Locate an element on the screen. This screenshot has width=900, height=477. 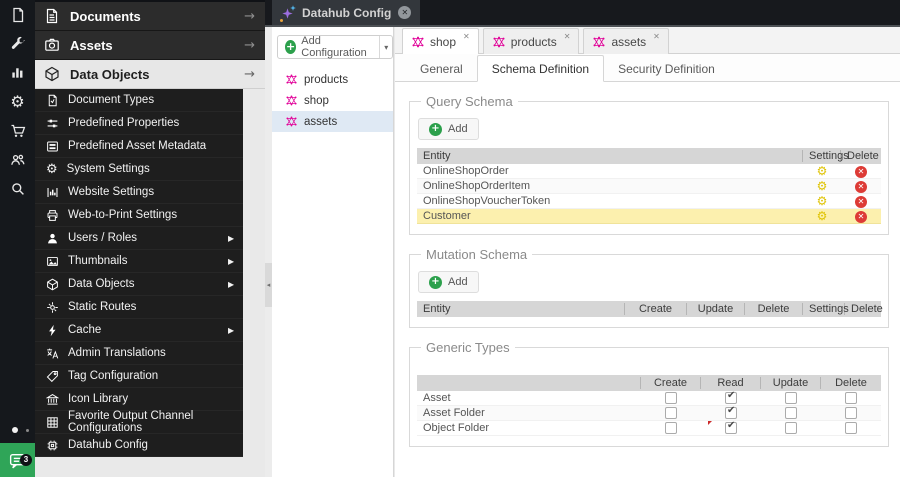
sidebar-item-static-routes: Static Routes is located at coordinates (139, 307).